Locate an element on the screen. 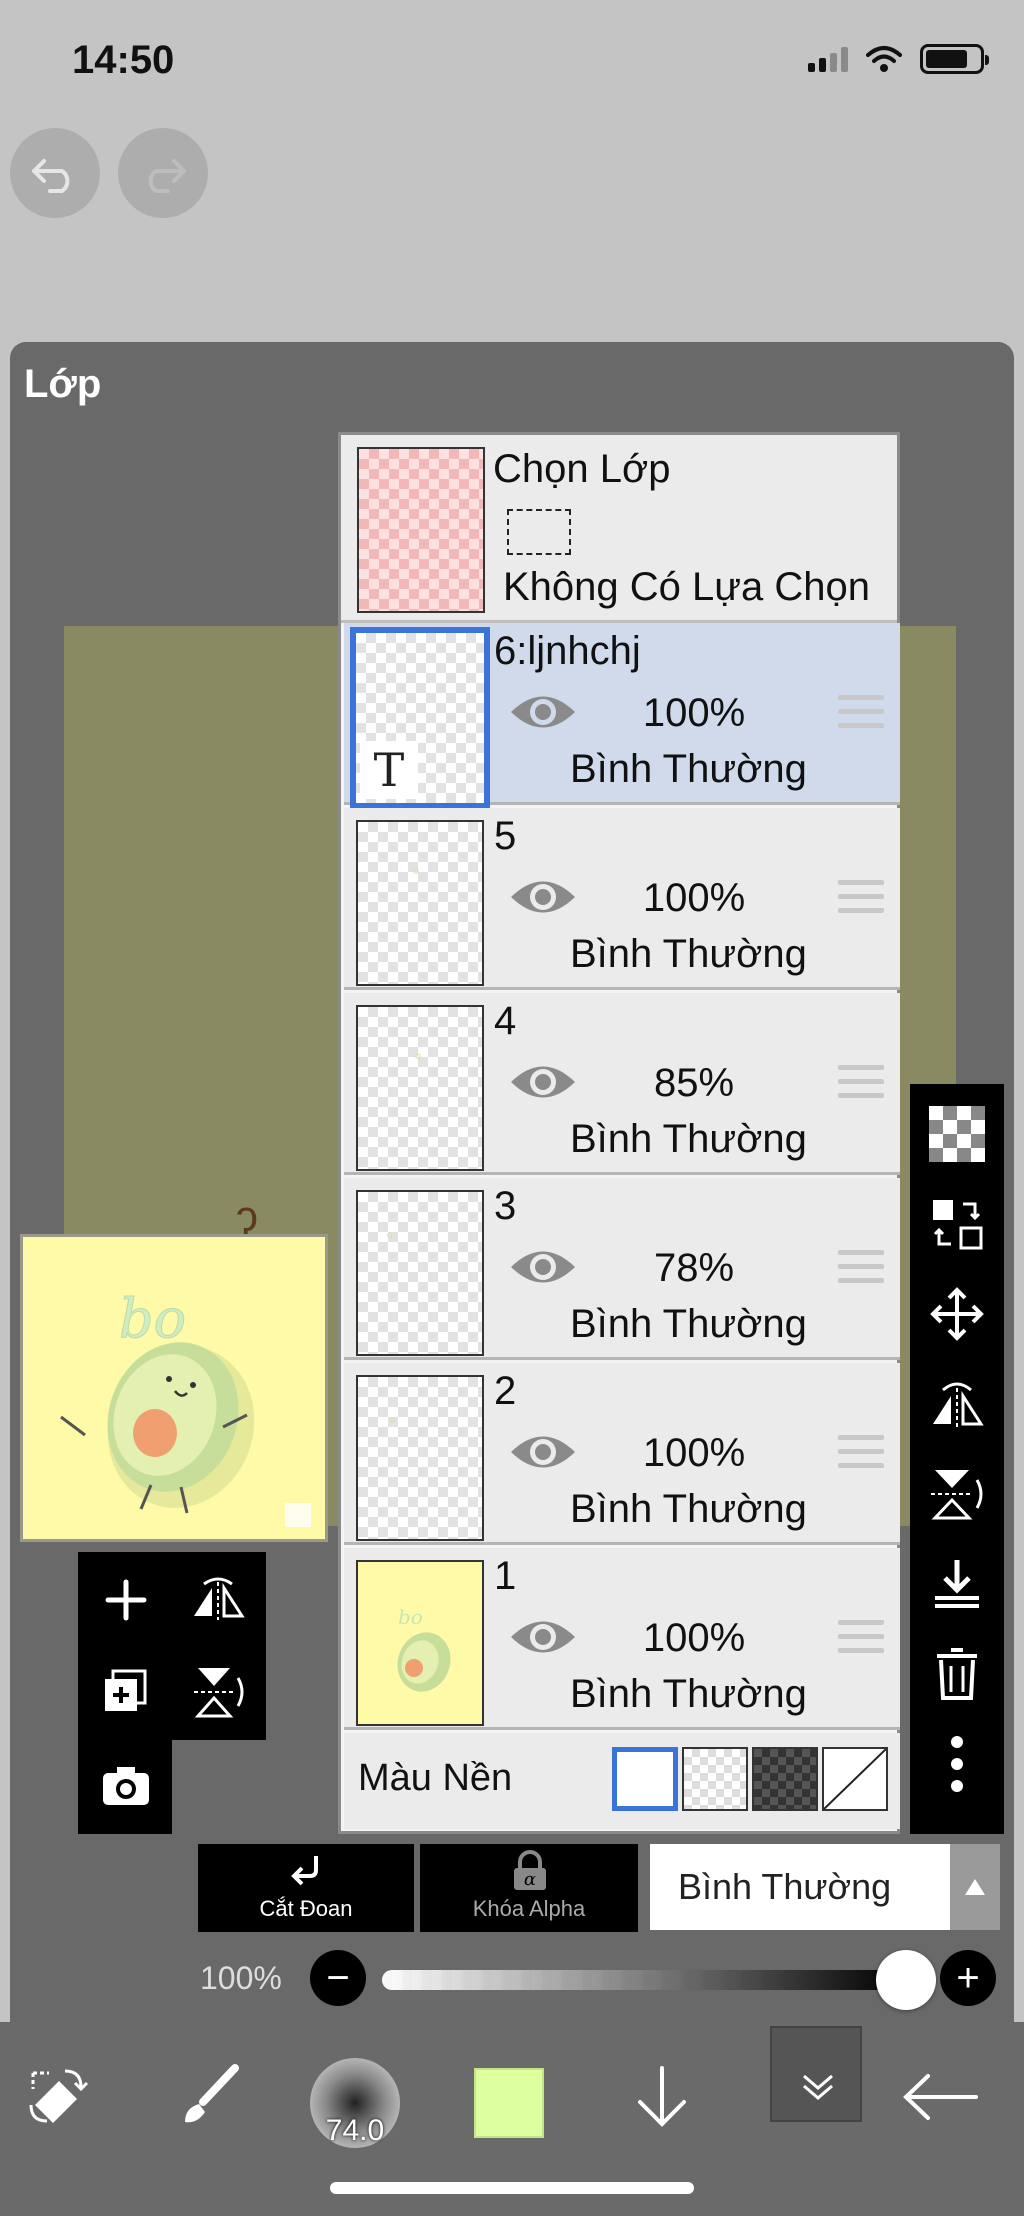 This screenshot has height=2216, width=1024. background-checker-option is located at coordinates (715, 1779).